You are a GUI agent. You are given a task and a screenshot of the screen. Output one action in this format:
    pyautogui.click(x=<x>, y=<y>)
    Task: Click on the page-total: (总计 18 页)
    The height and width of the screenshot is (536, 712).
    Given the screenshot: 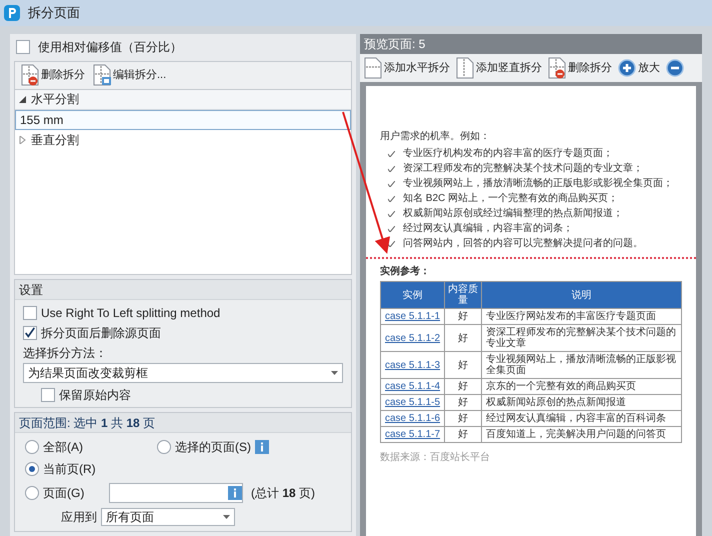 What is the action you would take?
    pyautogui.click(x=283, y=493)
    